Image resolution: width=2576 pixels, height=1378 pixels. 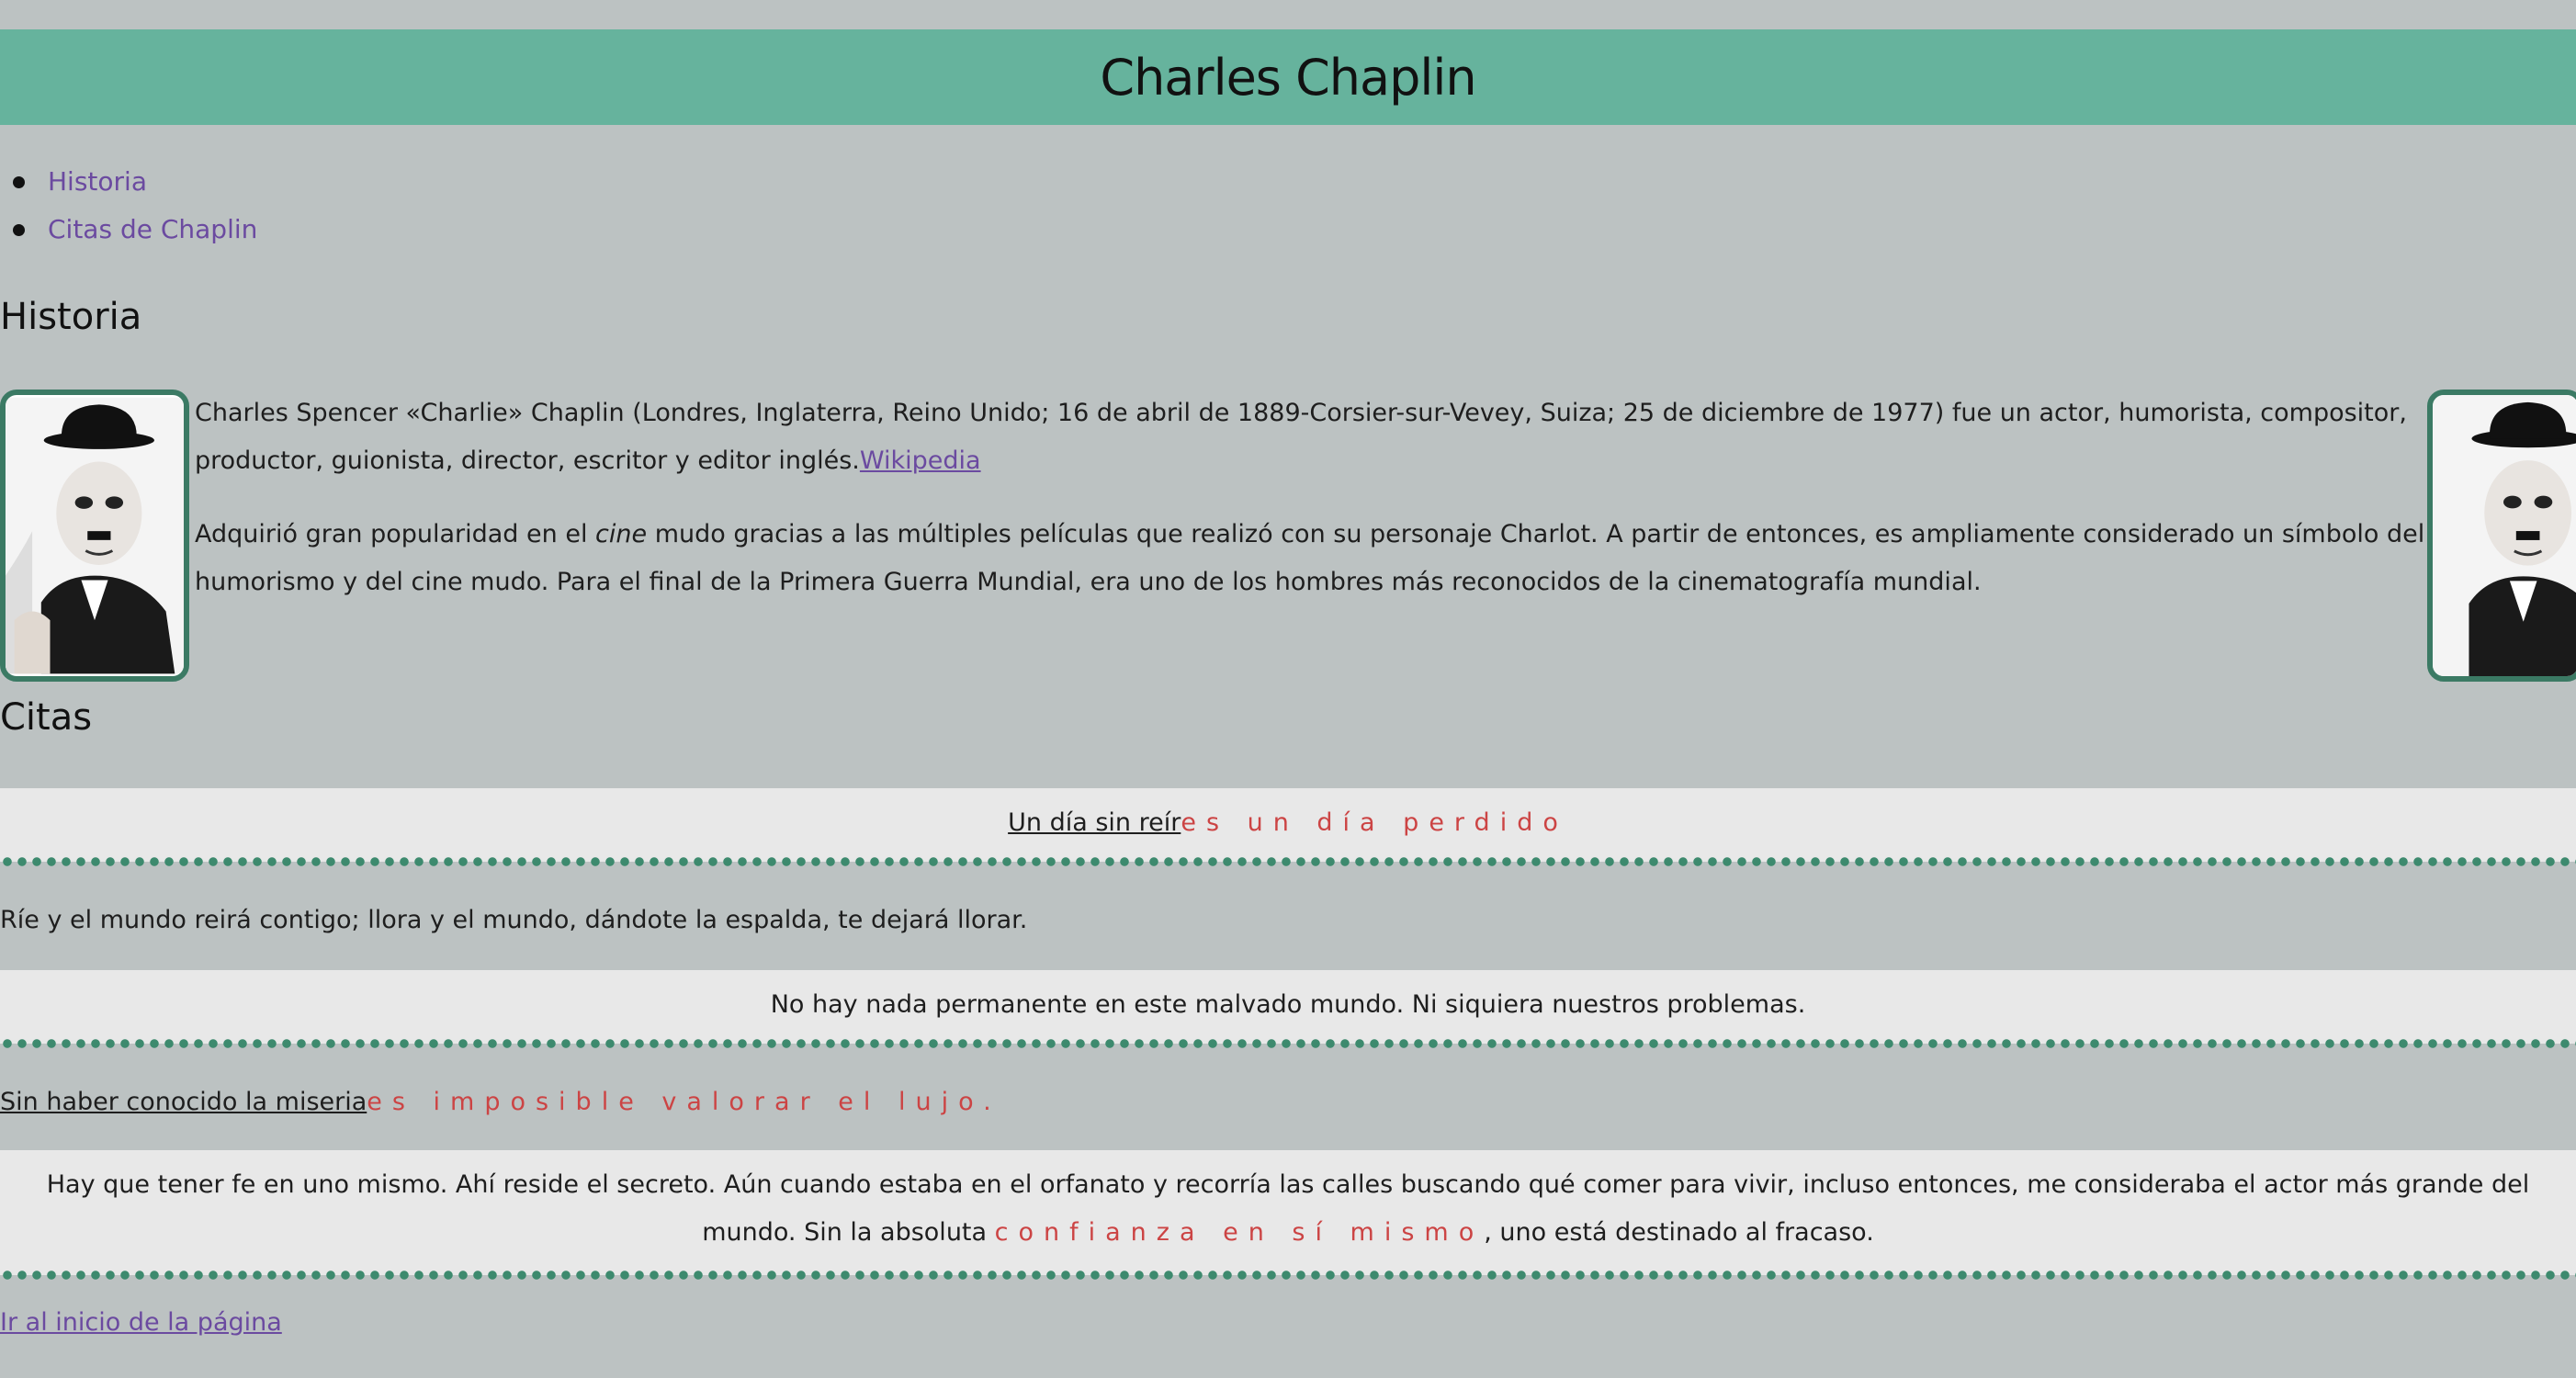 I want to click on nav-item-historia: Historia, so click(x=128, y=182).